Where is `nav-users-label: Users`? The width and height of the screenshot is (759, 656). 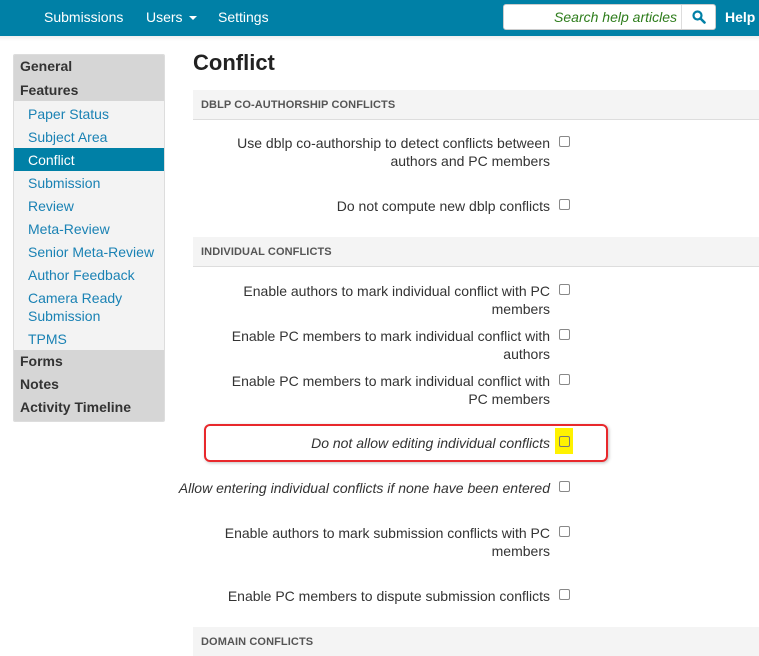 nav-users-label: Users is located at coordinates (164, 17).